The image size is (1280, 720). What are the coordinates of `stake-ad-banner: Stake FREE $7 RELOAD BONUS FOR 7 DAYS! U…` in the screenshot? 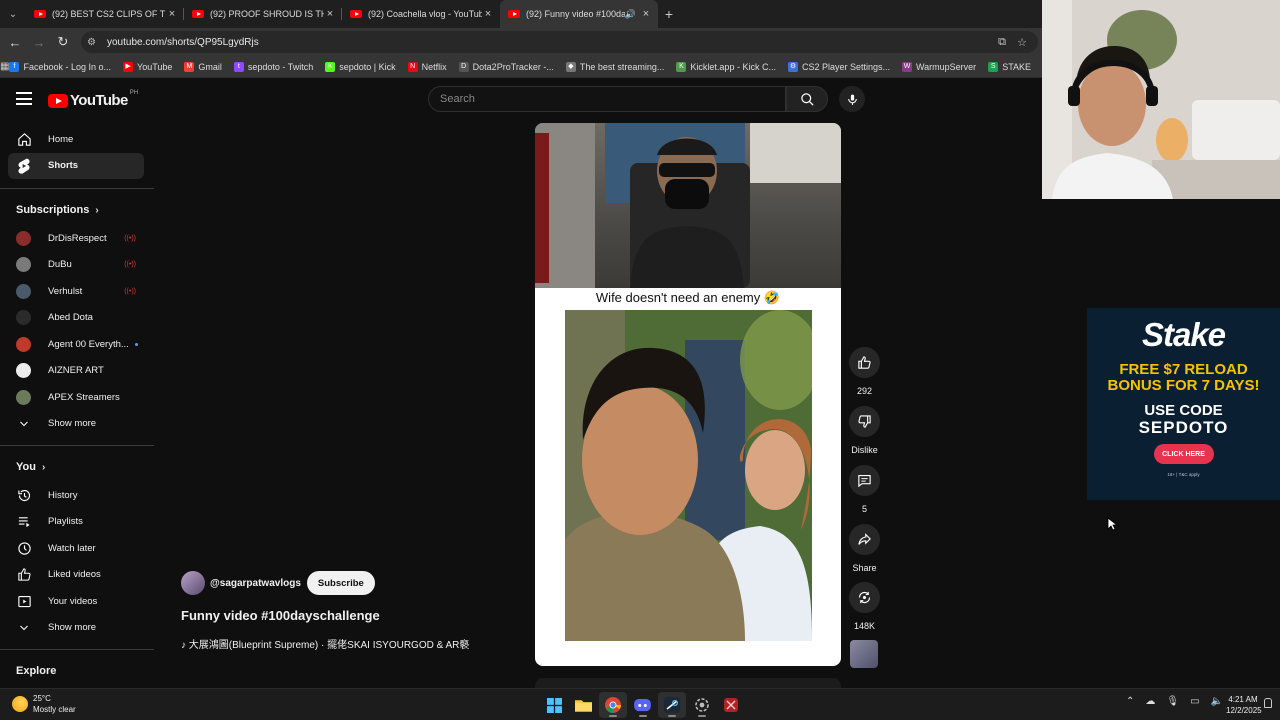 It's located at (1183, 404).